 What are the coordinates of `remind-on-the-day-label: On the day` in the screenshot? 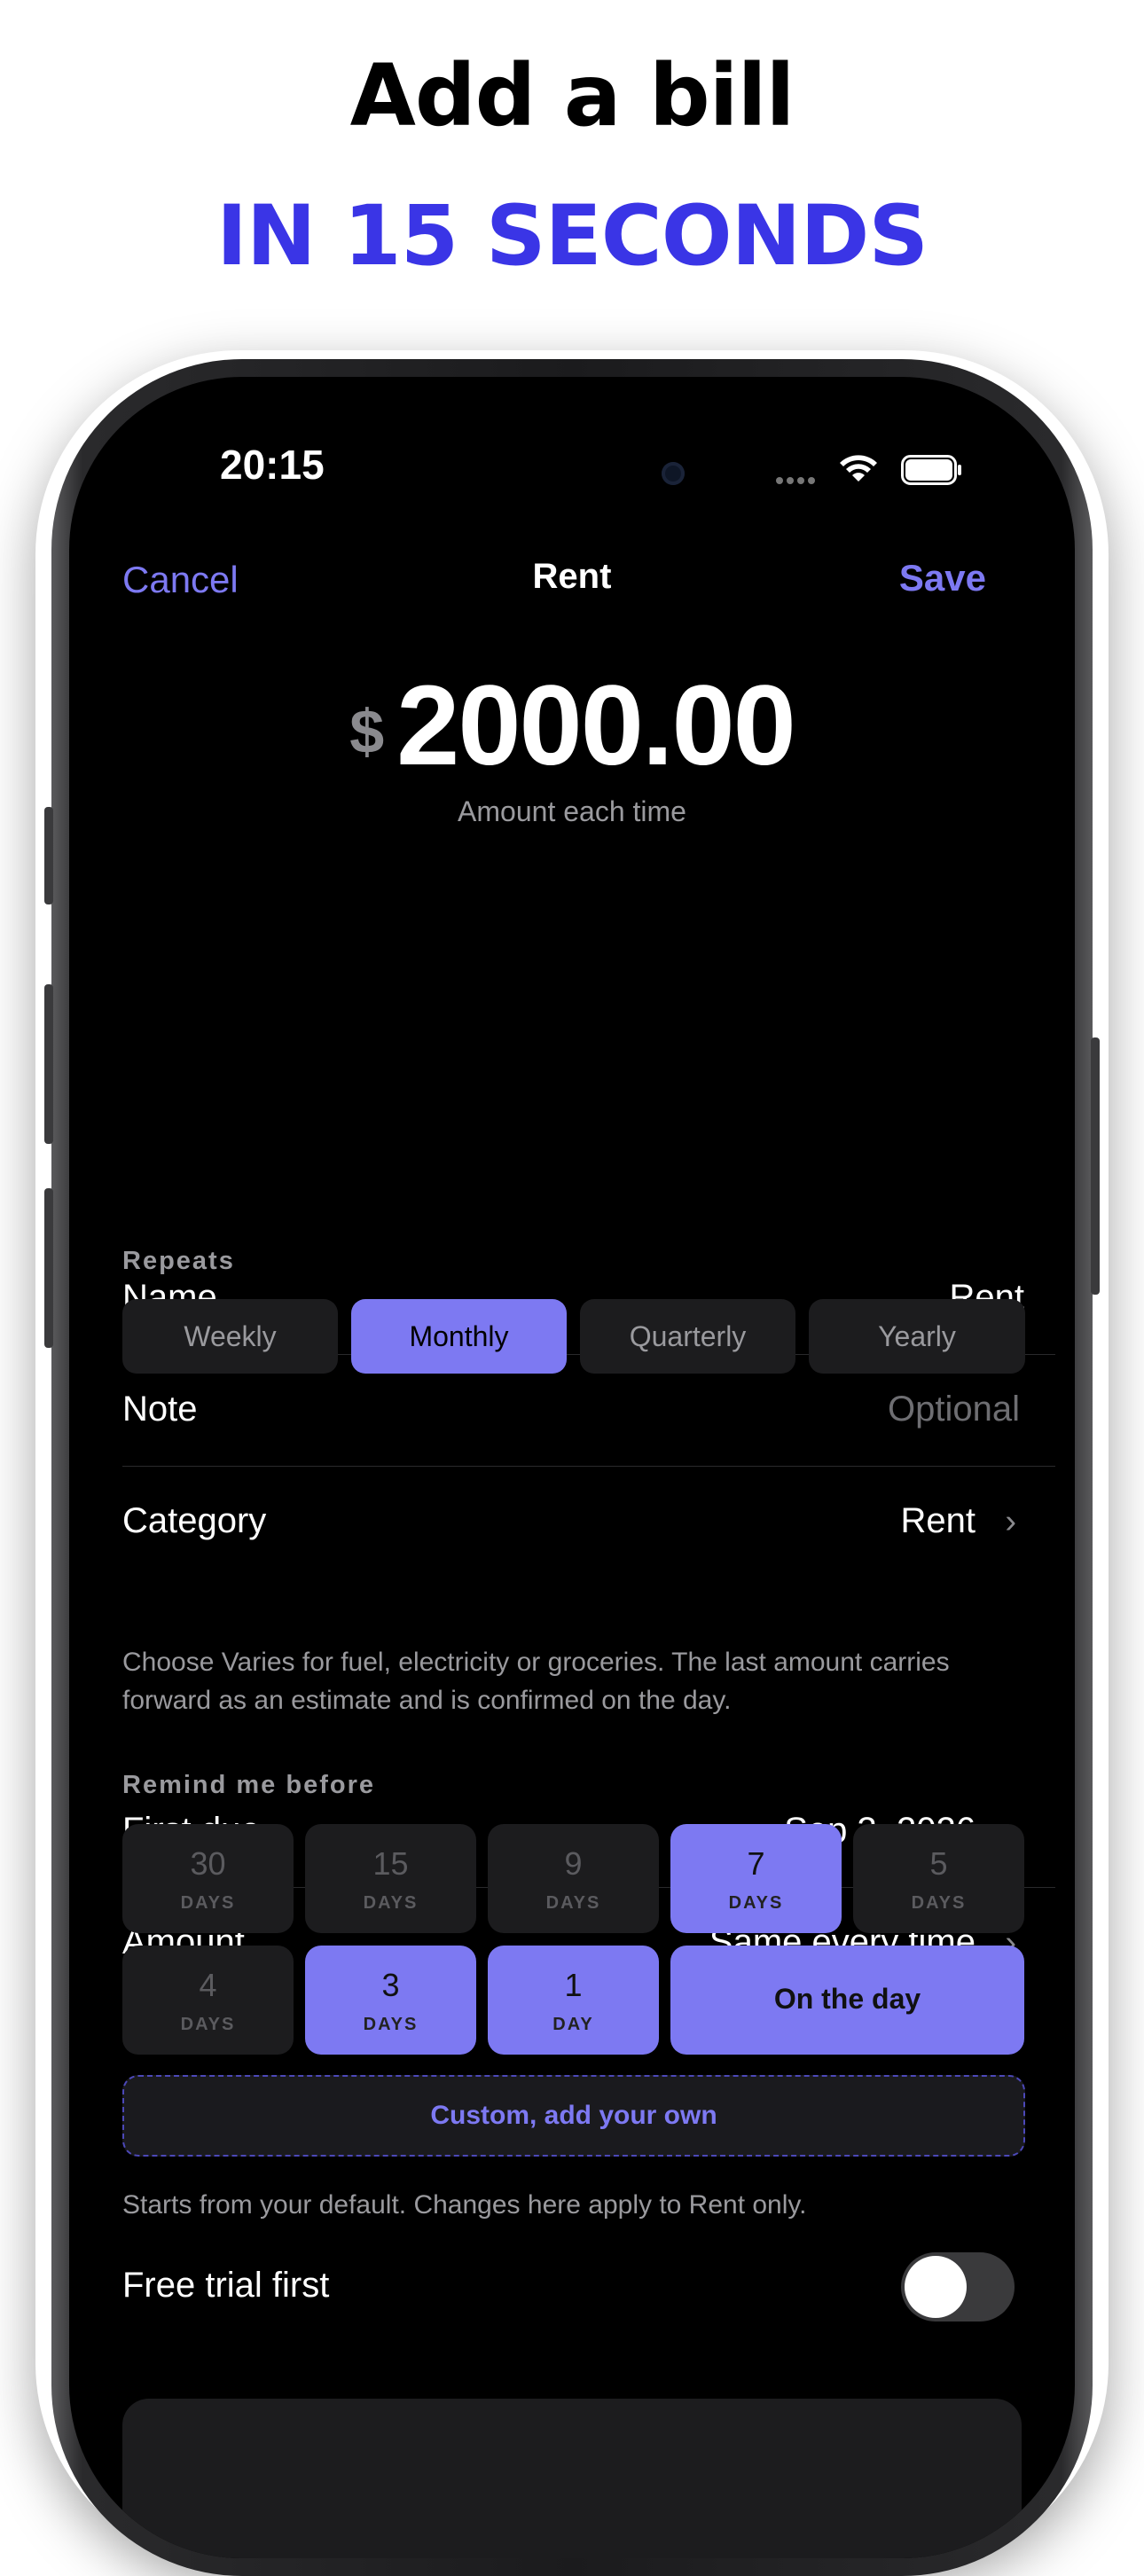 It's located at (847, 1999).